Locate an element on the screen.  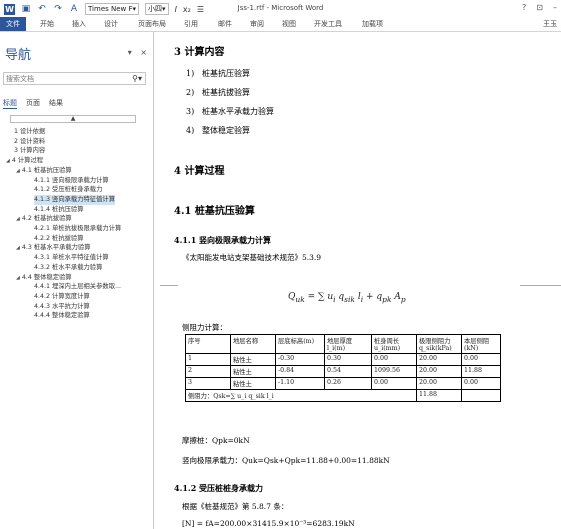
help-button: ? is located at coordinates (524, 7).